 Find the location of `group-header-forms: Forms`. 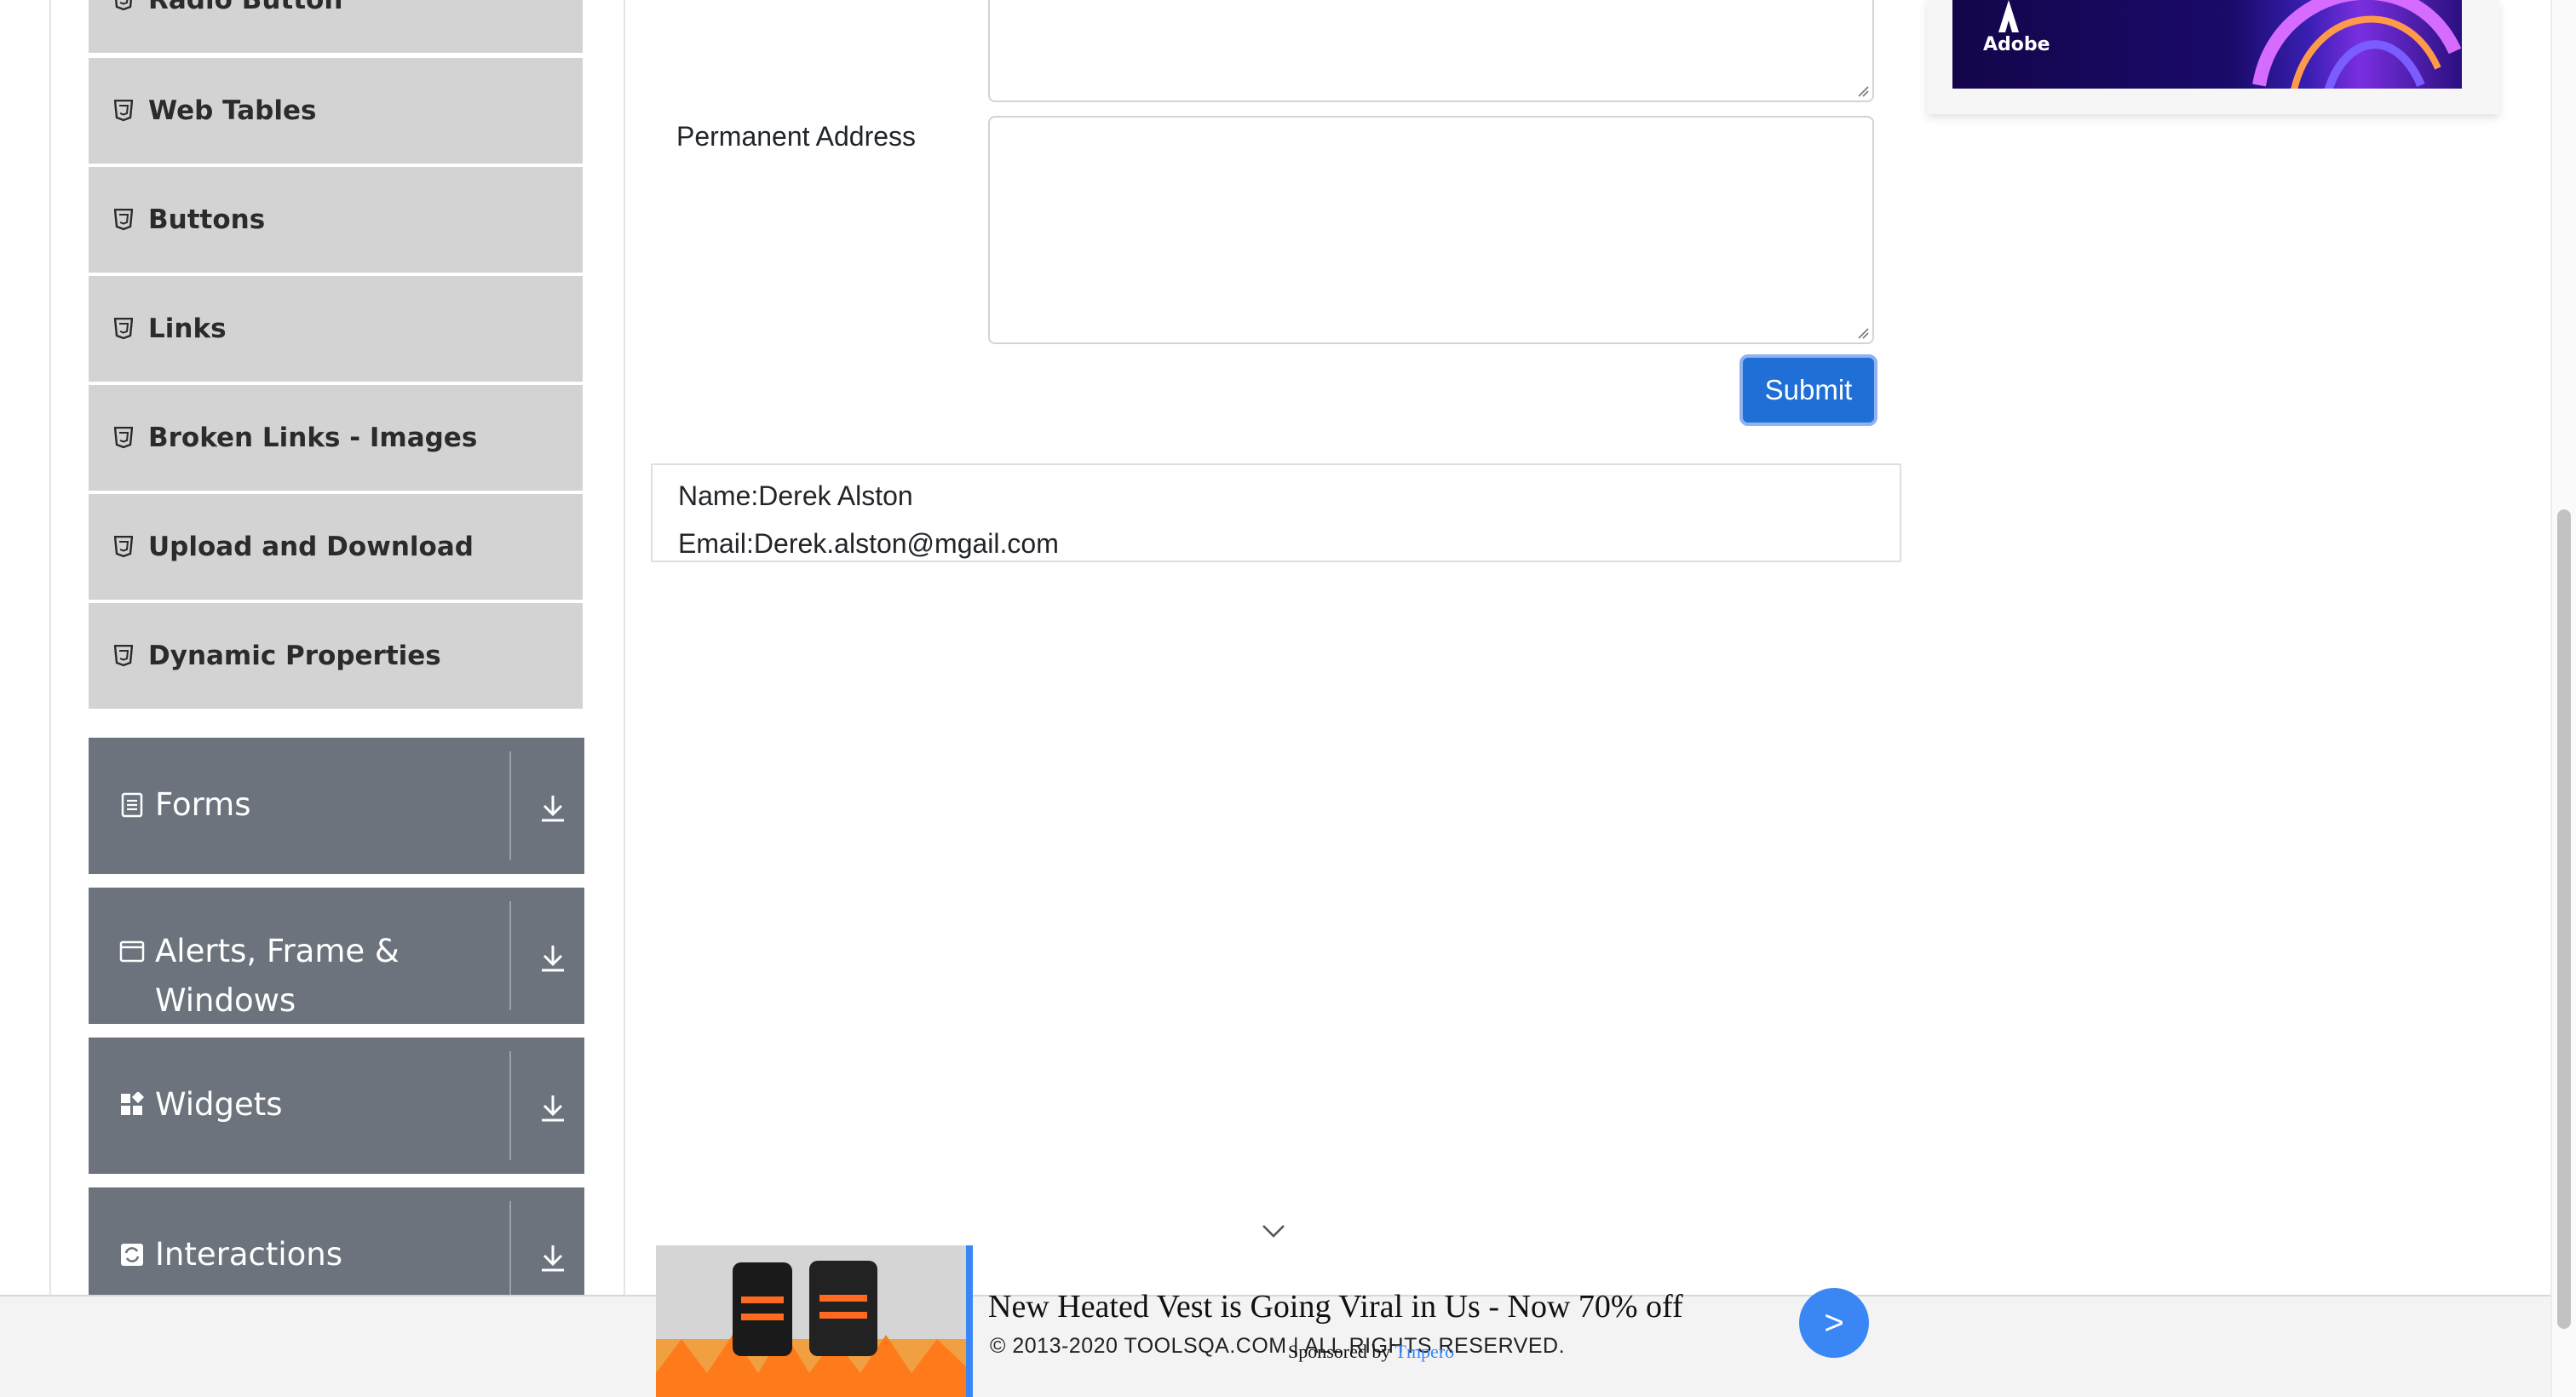

group-header-forms: Forms is located at coordinates (336, 806).